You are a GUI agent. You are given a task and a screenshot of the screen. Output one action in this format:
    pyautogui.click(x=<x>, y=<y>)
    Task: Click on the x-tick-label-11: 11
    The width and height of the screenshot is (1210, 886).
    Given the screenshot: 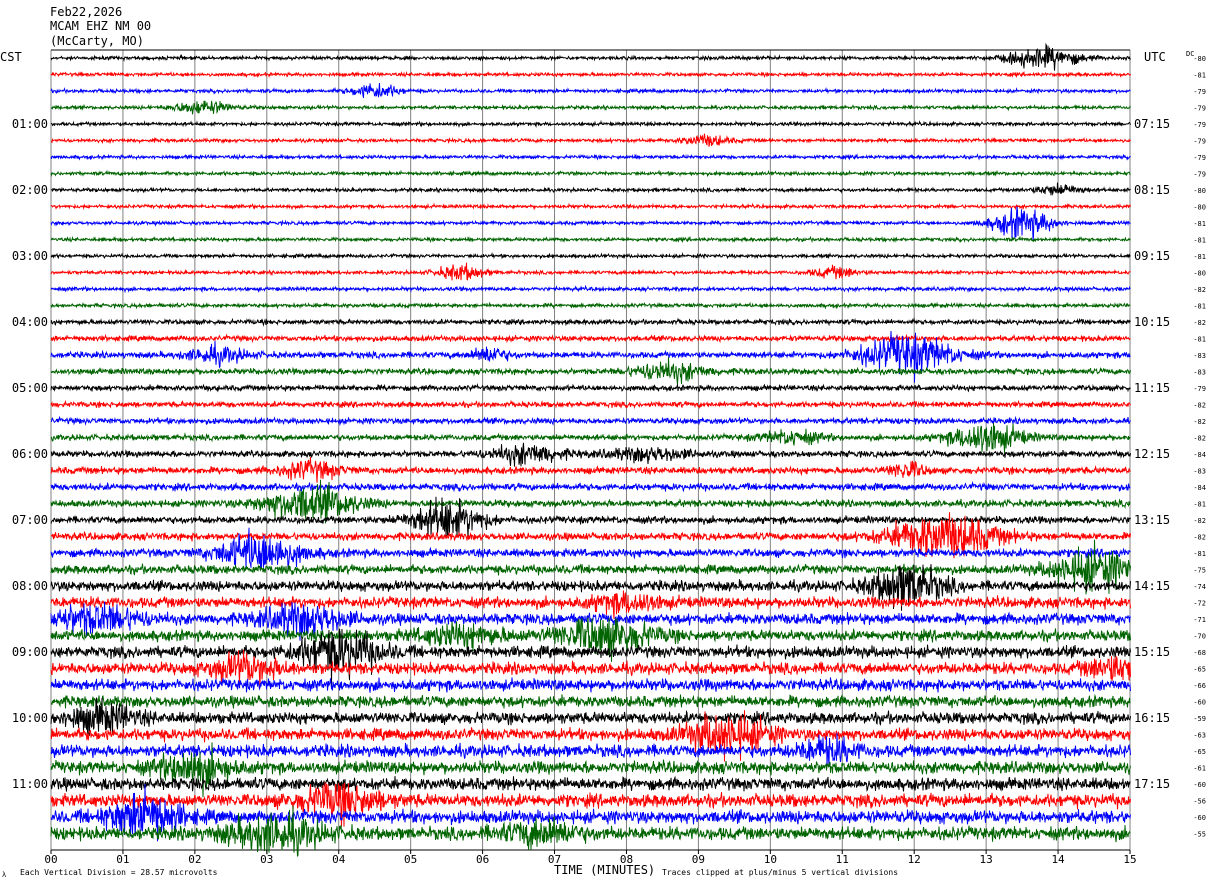 What is the action you would take?
    pyautogui.click(x=842, y=859)
    